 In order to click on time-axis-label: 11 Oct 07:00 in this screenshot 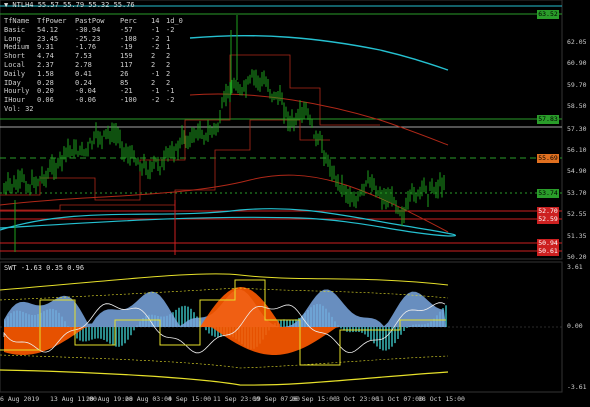, I will do `click(399, 399)`.